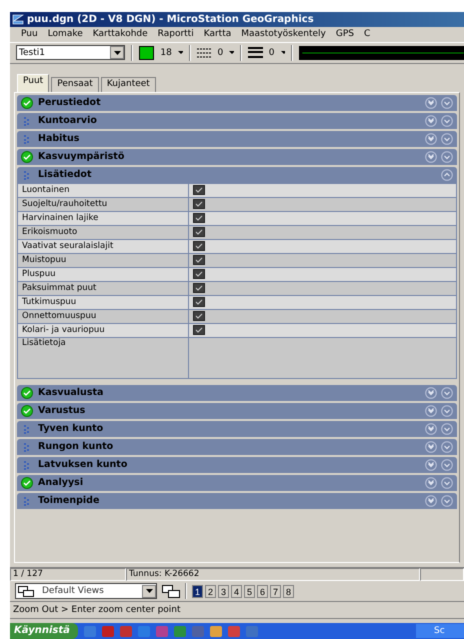 The height and width of the screenshot is (639, 464). Describe the element at coordinates (275, 591) in the screenshot. I see `view-button: 7` at that location.